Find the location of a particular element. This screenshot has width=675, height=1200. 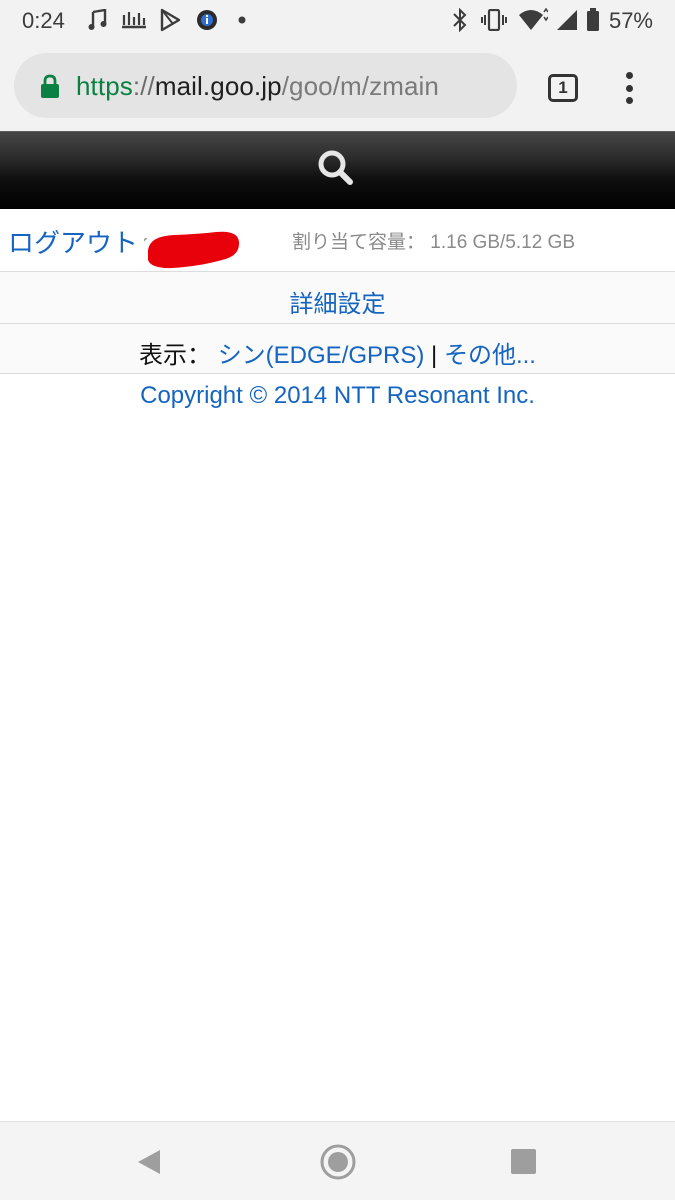

quota-info: 割り当て容量： 1.16 GB/5.12 GB is located at coordinates (433, 240).